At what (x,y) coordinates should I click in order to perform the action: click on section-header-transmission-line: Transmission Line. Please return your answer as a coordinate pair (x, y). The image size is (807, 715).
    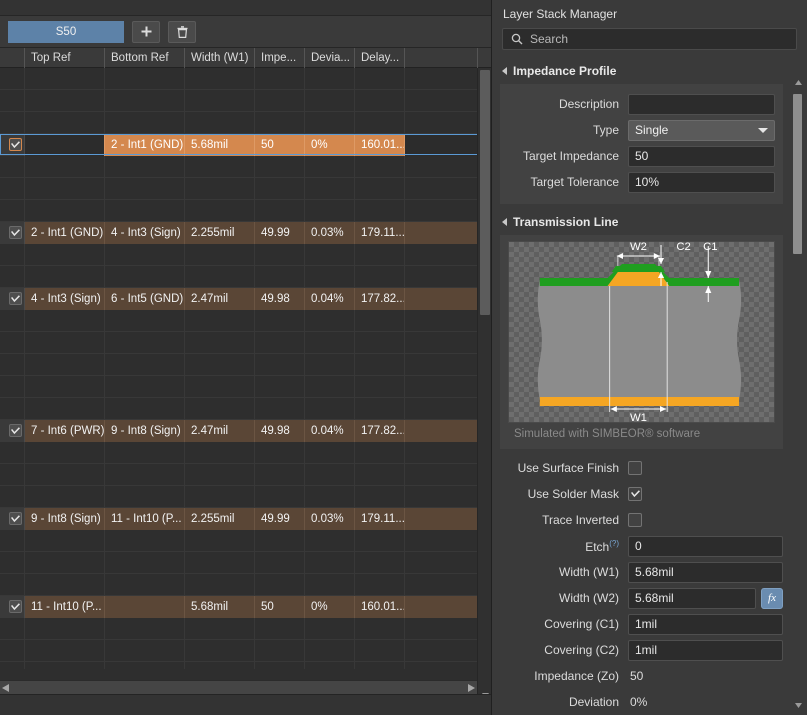
    Looking at the image, I should click on (639, 222).